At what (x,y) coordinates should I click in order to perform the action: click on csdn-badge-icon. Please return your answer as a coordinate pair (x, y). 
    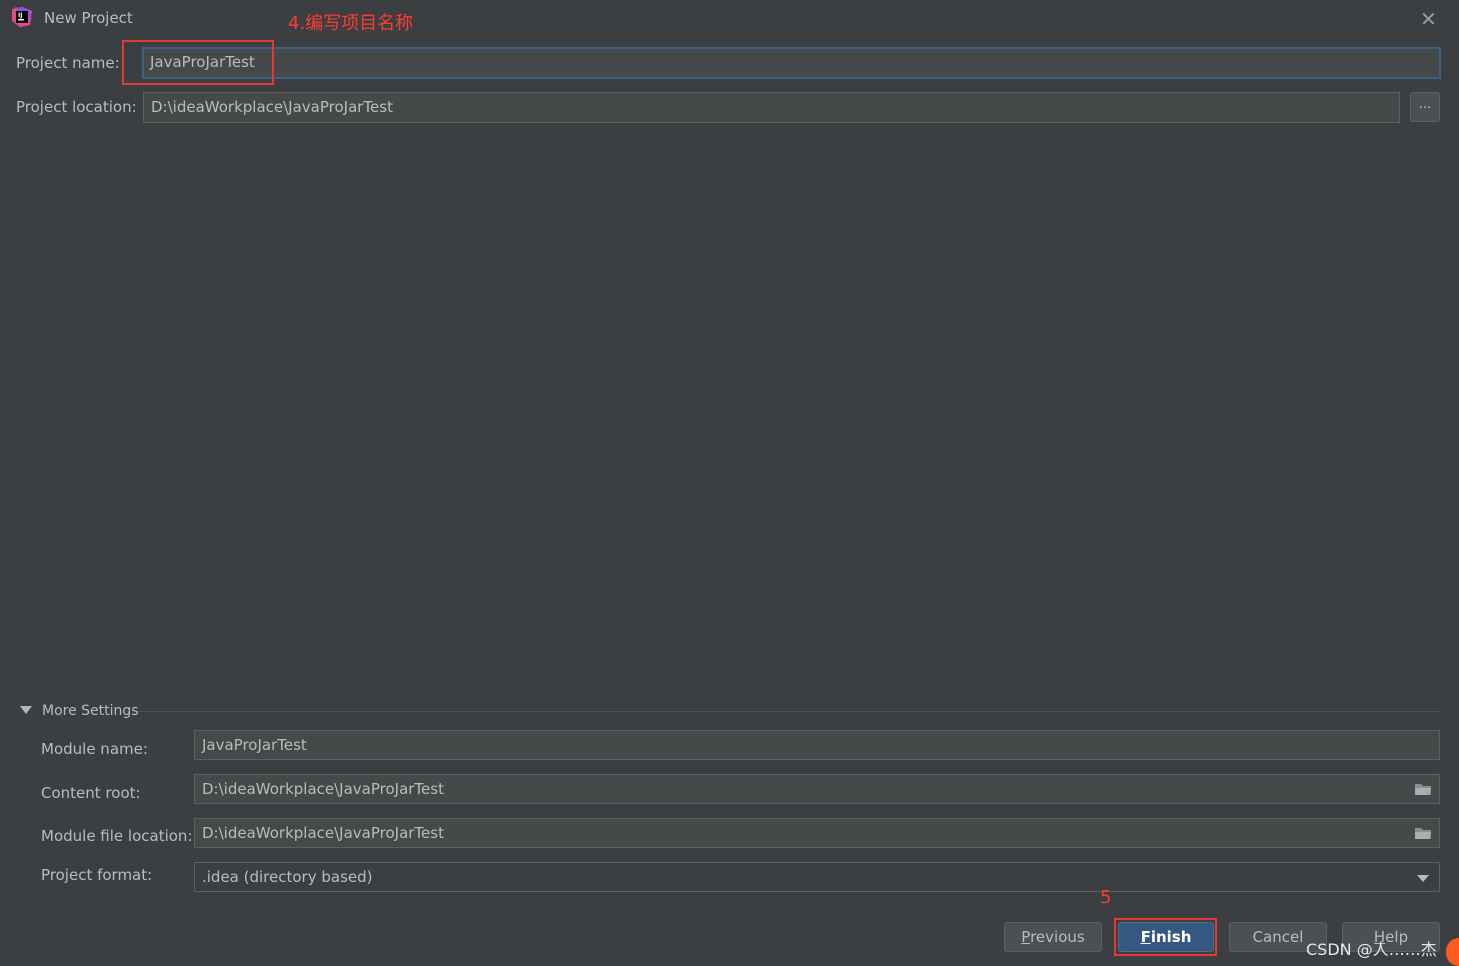
    Looking at the image, I should click on (1452, 952).